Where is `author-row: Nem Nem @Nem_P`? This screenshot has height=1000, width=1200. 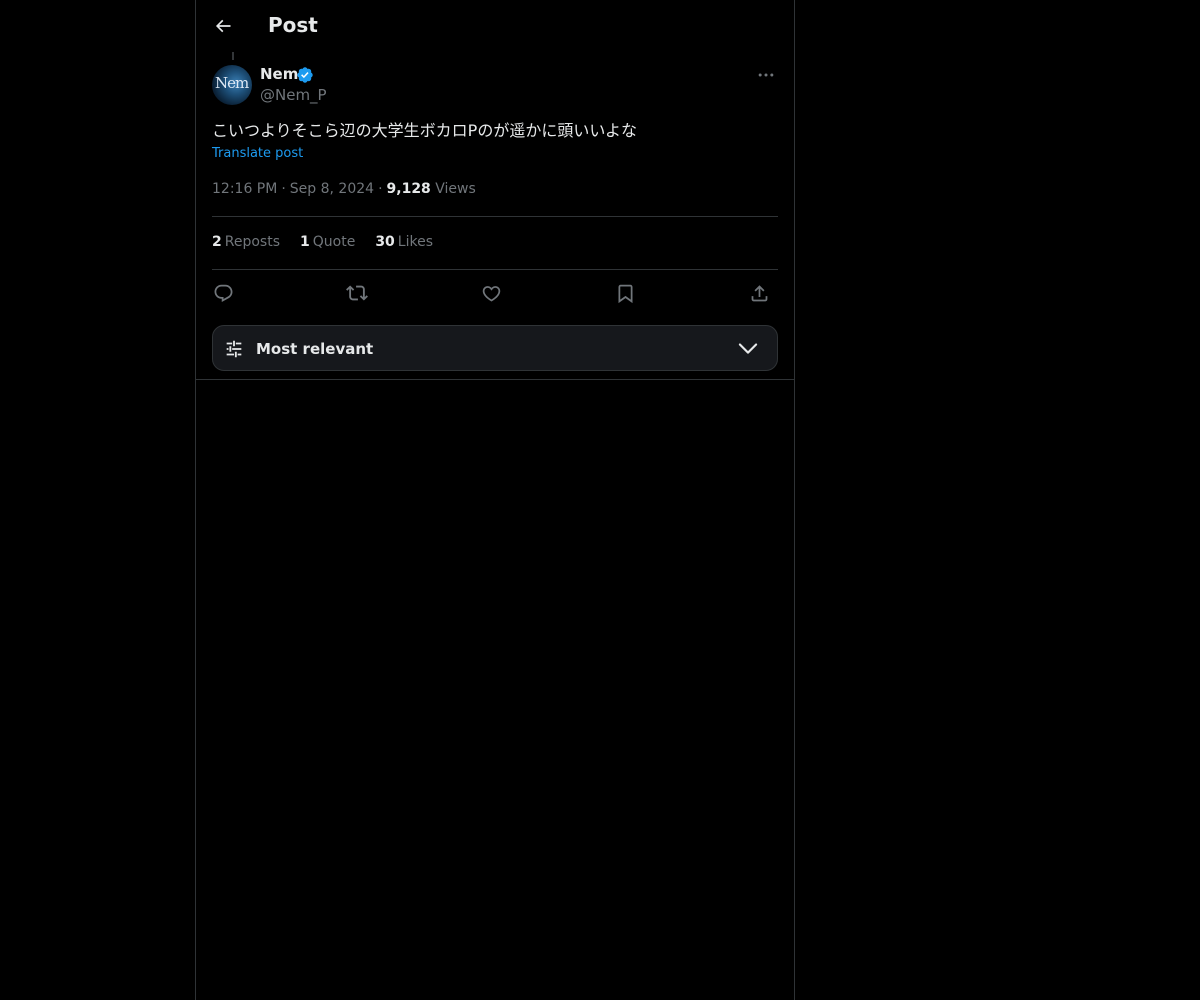
author-row: Nem Nem @Nem_P is located at coordinates (495, 86).